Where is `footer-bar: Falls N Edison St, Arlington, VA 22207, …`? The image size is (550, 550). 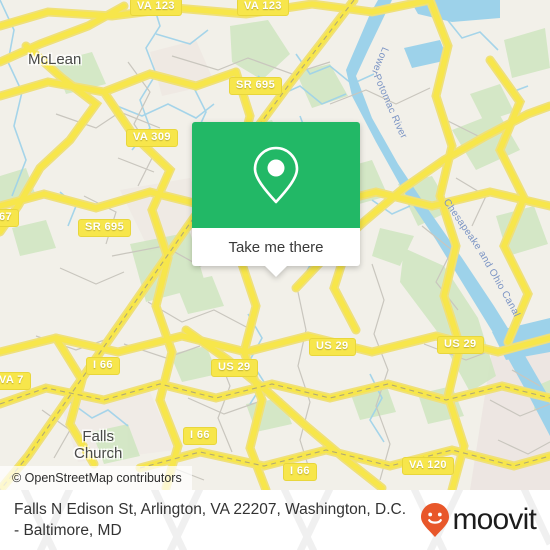
footer-bar: Falls N Edison St, Arlington, VA 22207, … is located at coordinates (275, 520).